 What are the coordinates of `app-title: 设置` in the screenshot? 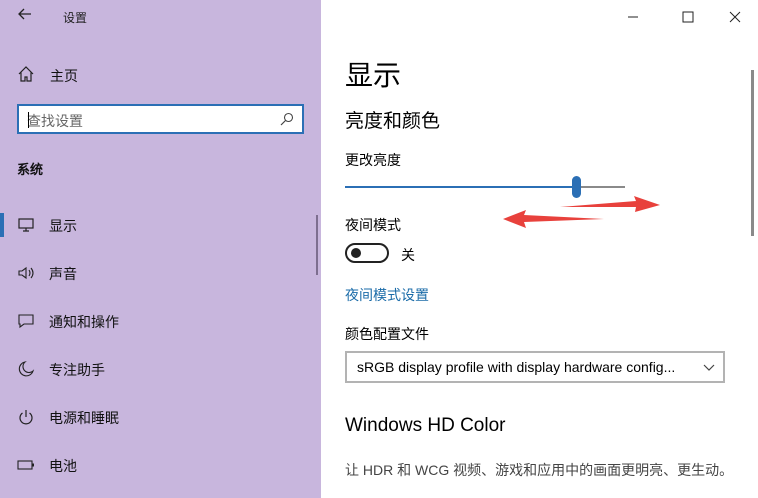 It's located at (75, 18).